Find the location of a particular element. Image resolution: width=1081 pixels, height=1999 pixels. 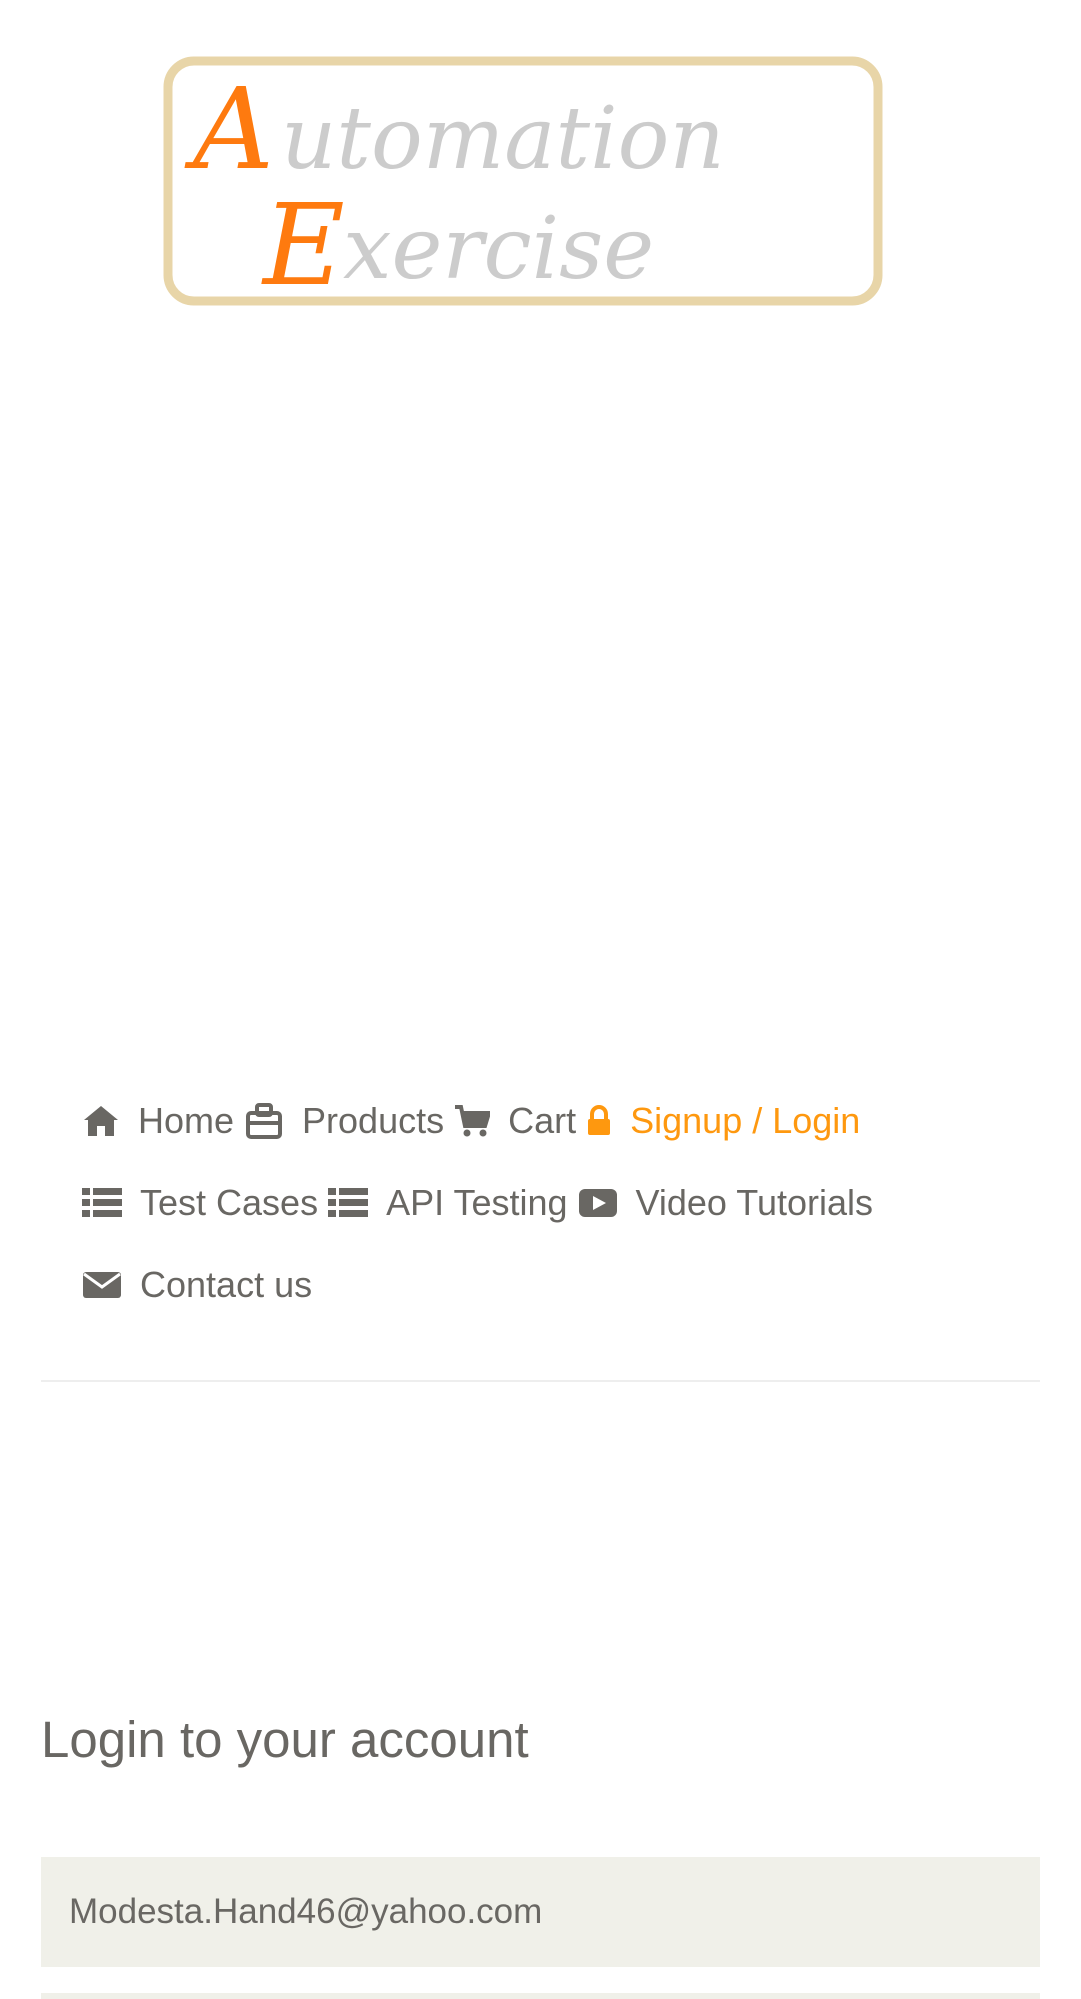

nav-video-tutorials: Video Tutorials is located at coordinates (725, 1203).